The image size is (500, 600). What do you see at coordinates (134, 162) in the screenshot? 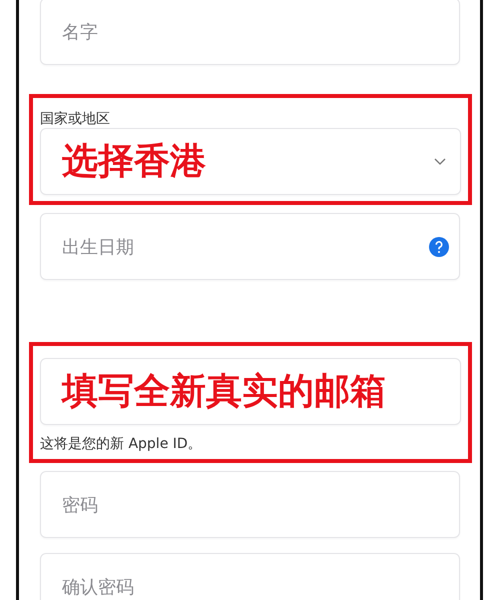
I see `annotation-text: 选择香港` at bounding box center [134, 162].